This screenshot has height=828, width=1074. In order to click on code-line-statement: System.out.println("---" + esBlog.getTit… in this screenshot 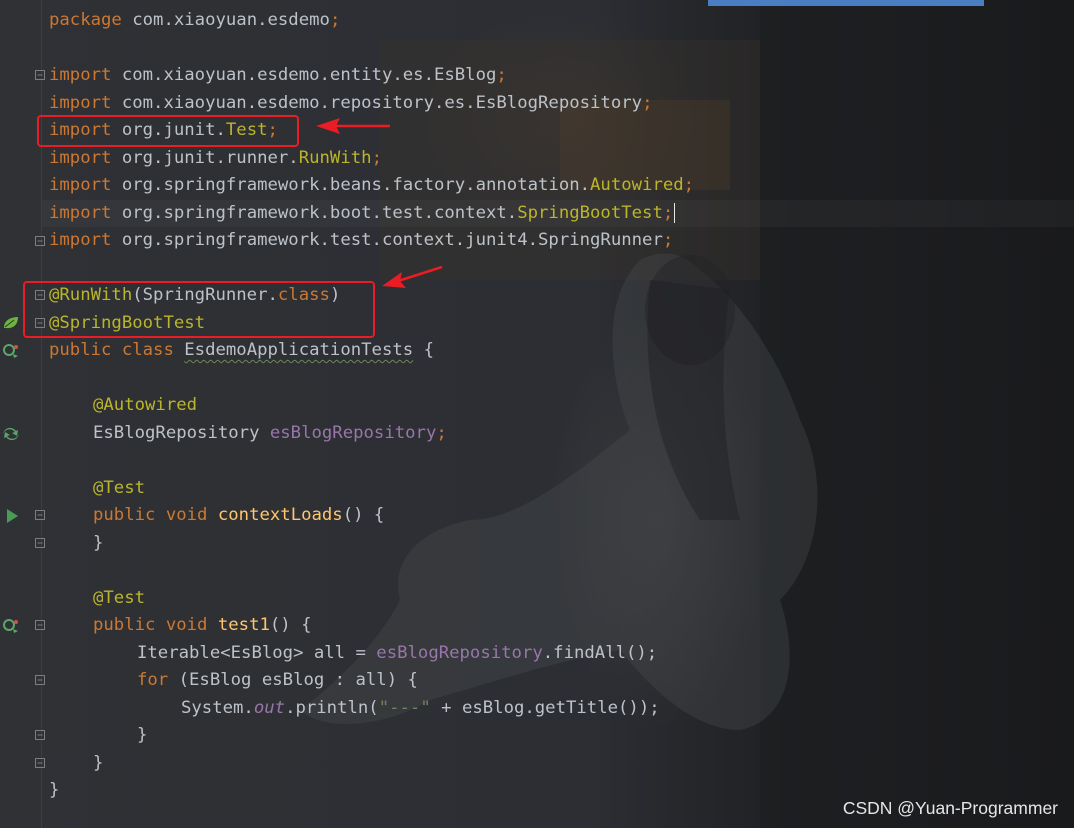, I will do `click(420, 708)`.